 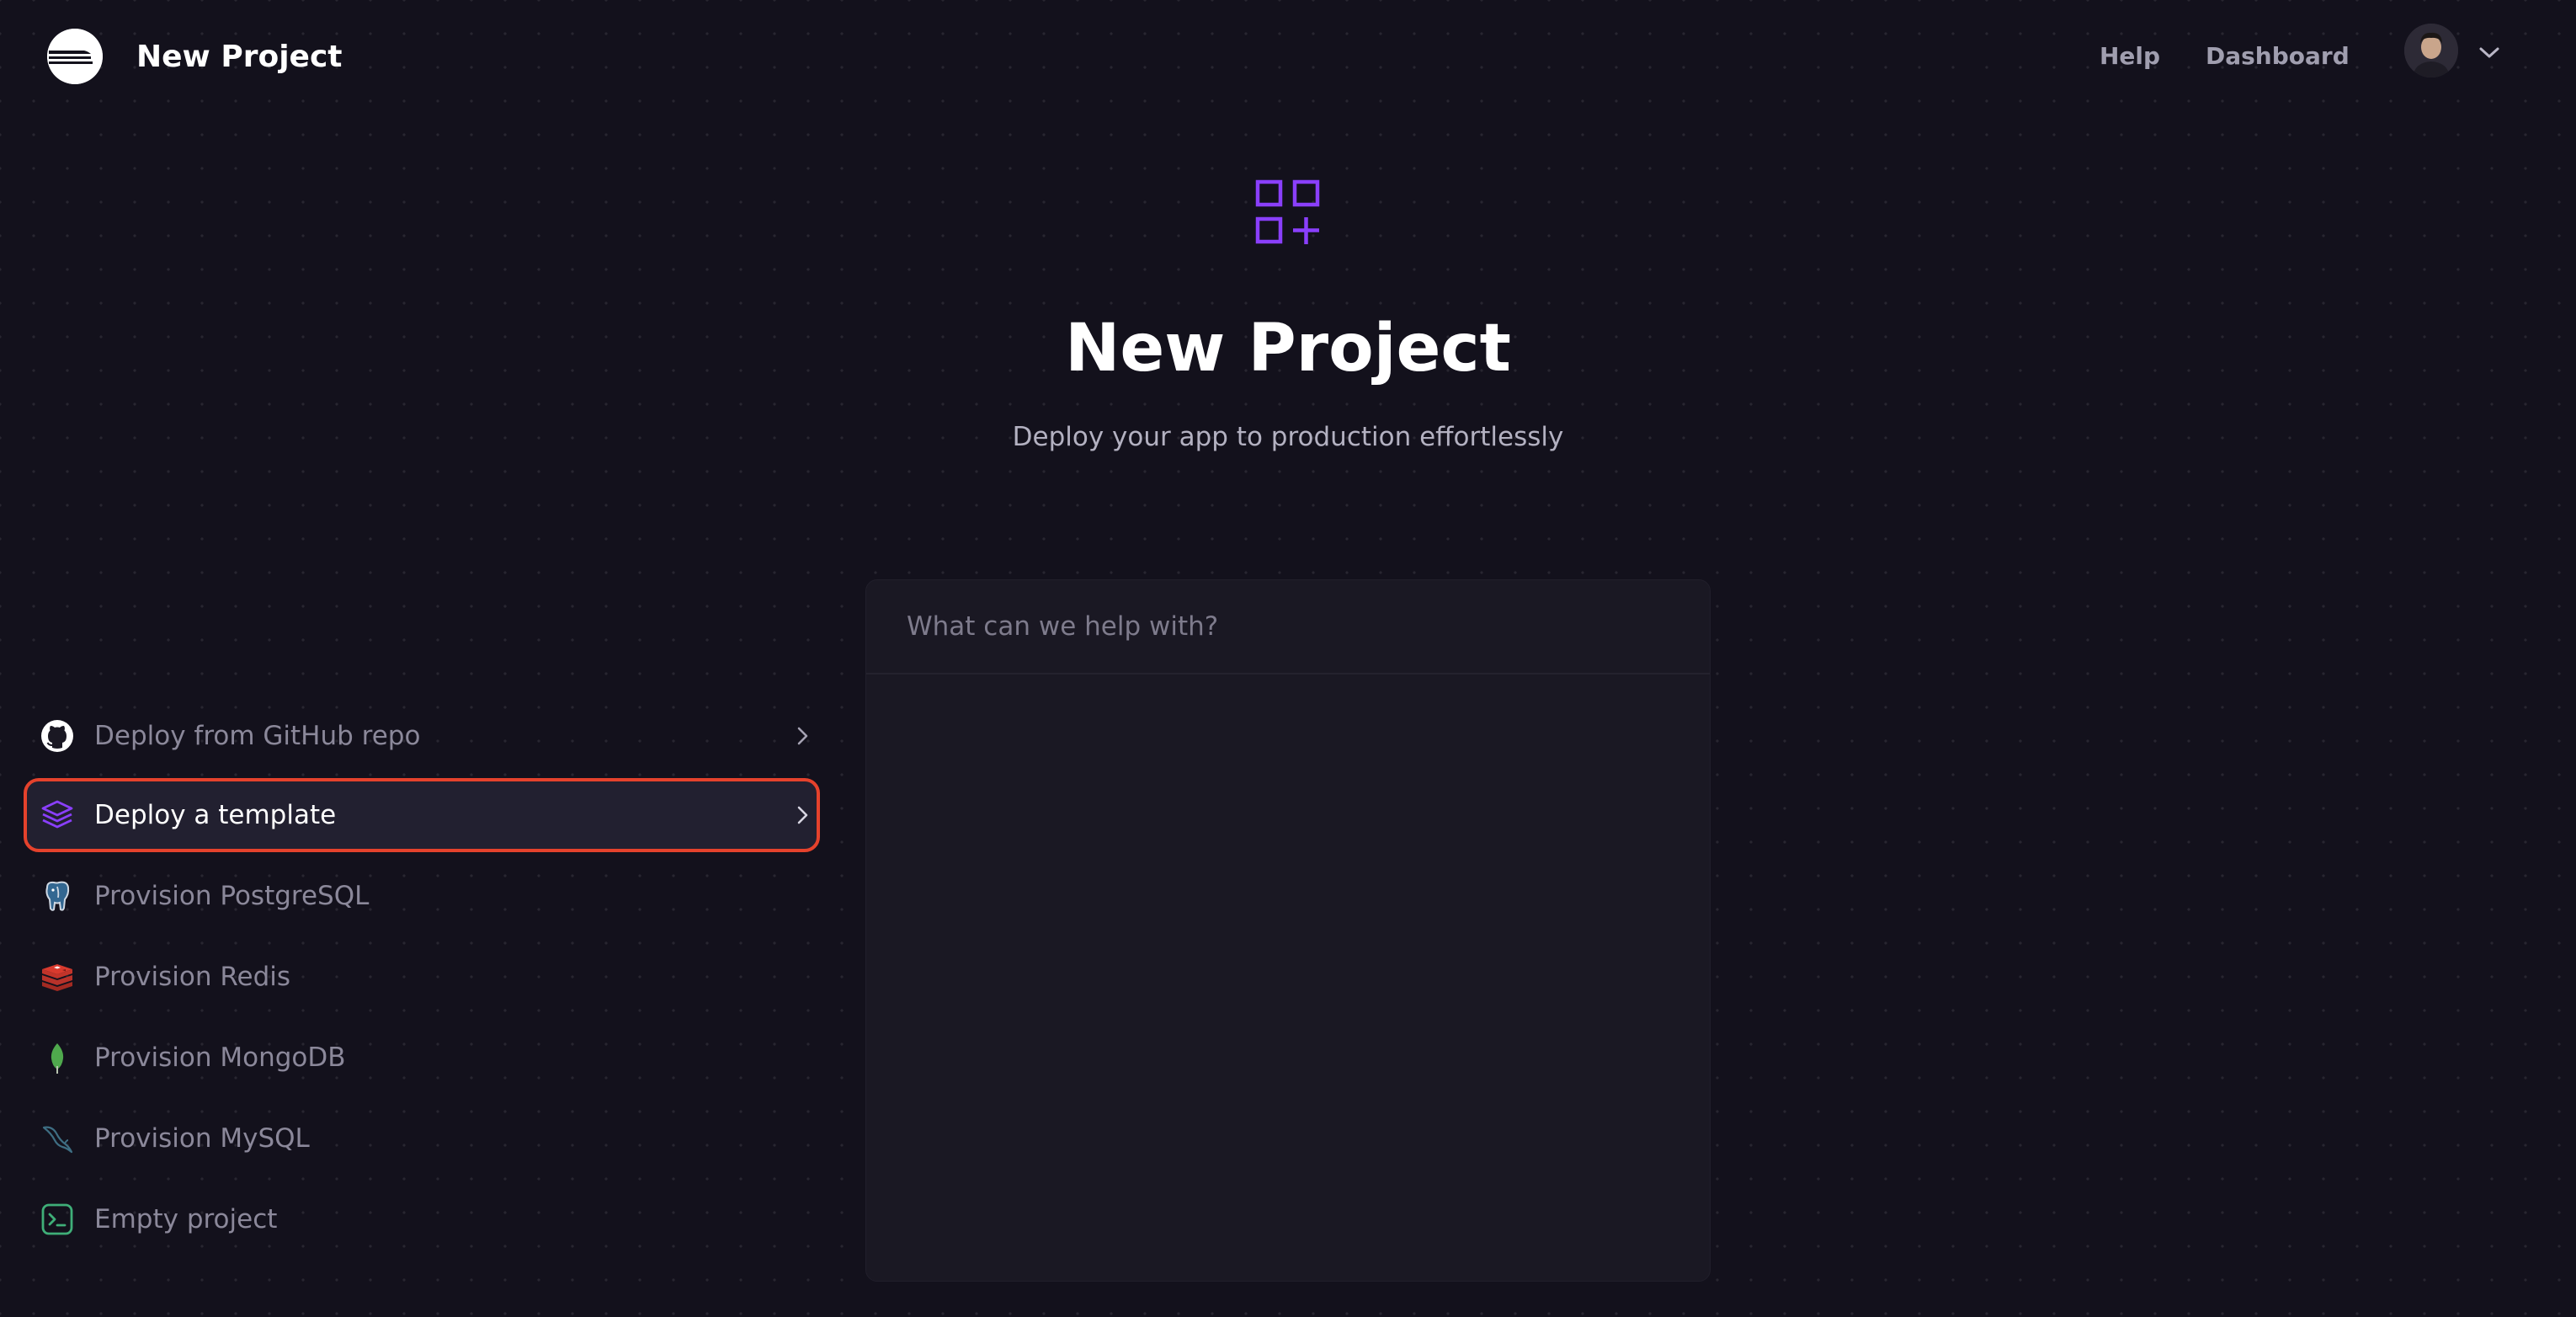 I want to click on option-label: Provision MySQL, so click(x=202, y=1138).